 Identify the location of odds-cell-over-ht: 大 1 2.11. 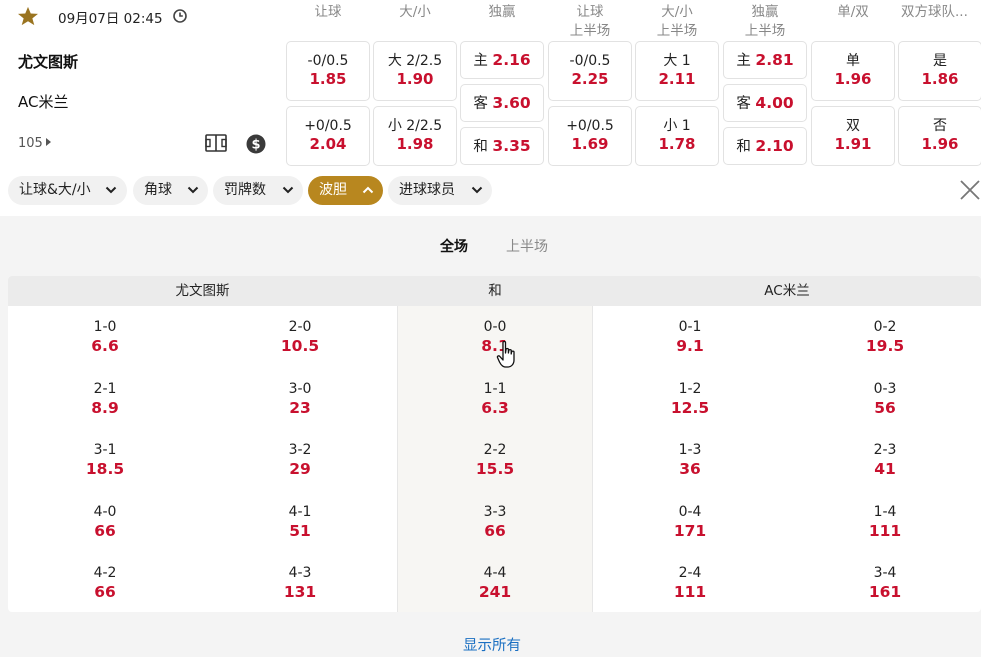
(677, 71).